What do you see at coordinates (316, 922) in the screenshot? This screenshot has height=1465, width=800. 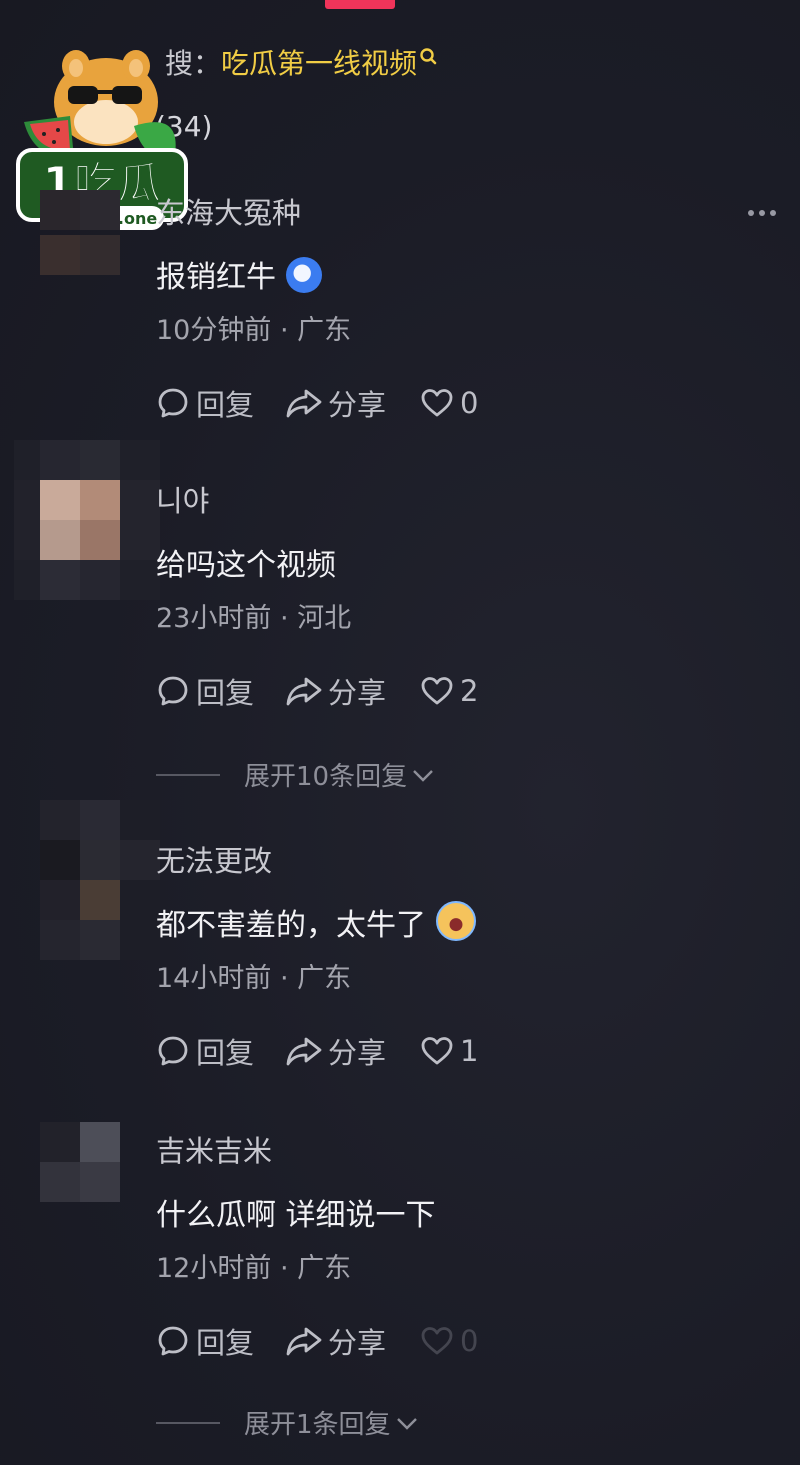 I see `comment-text: 都不害羞的，太牛了` at bounding box center [316, 922].